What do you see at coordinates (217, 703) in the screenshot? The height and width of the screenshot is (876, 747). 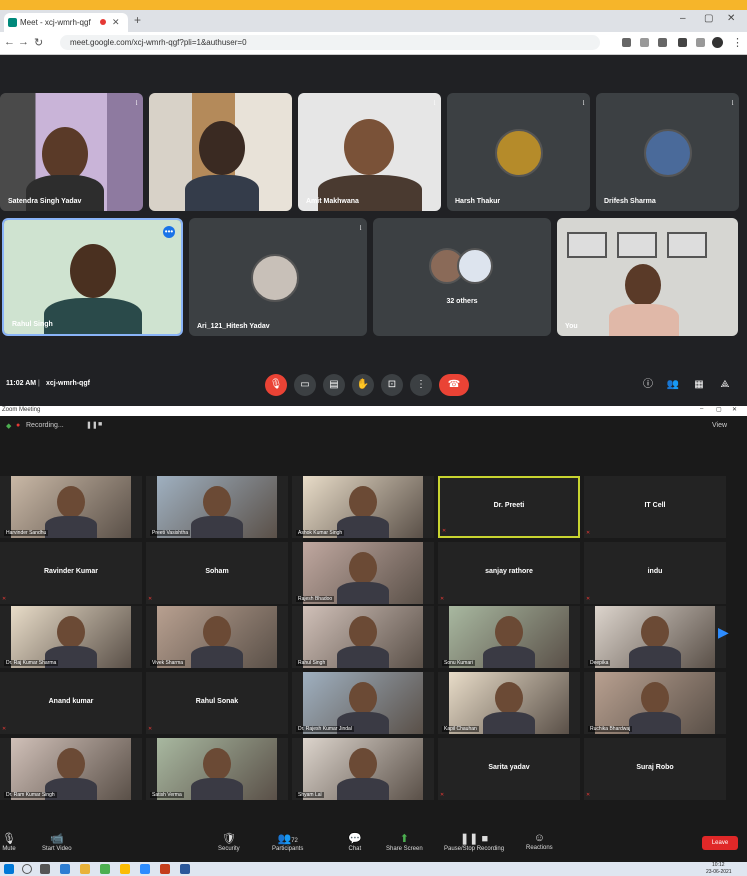 I see `name-tile: Rahul Sonak ✕` at bounding box center [217, 703].